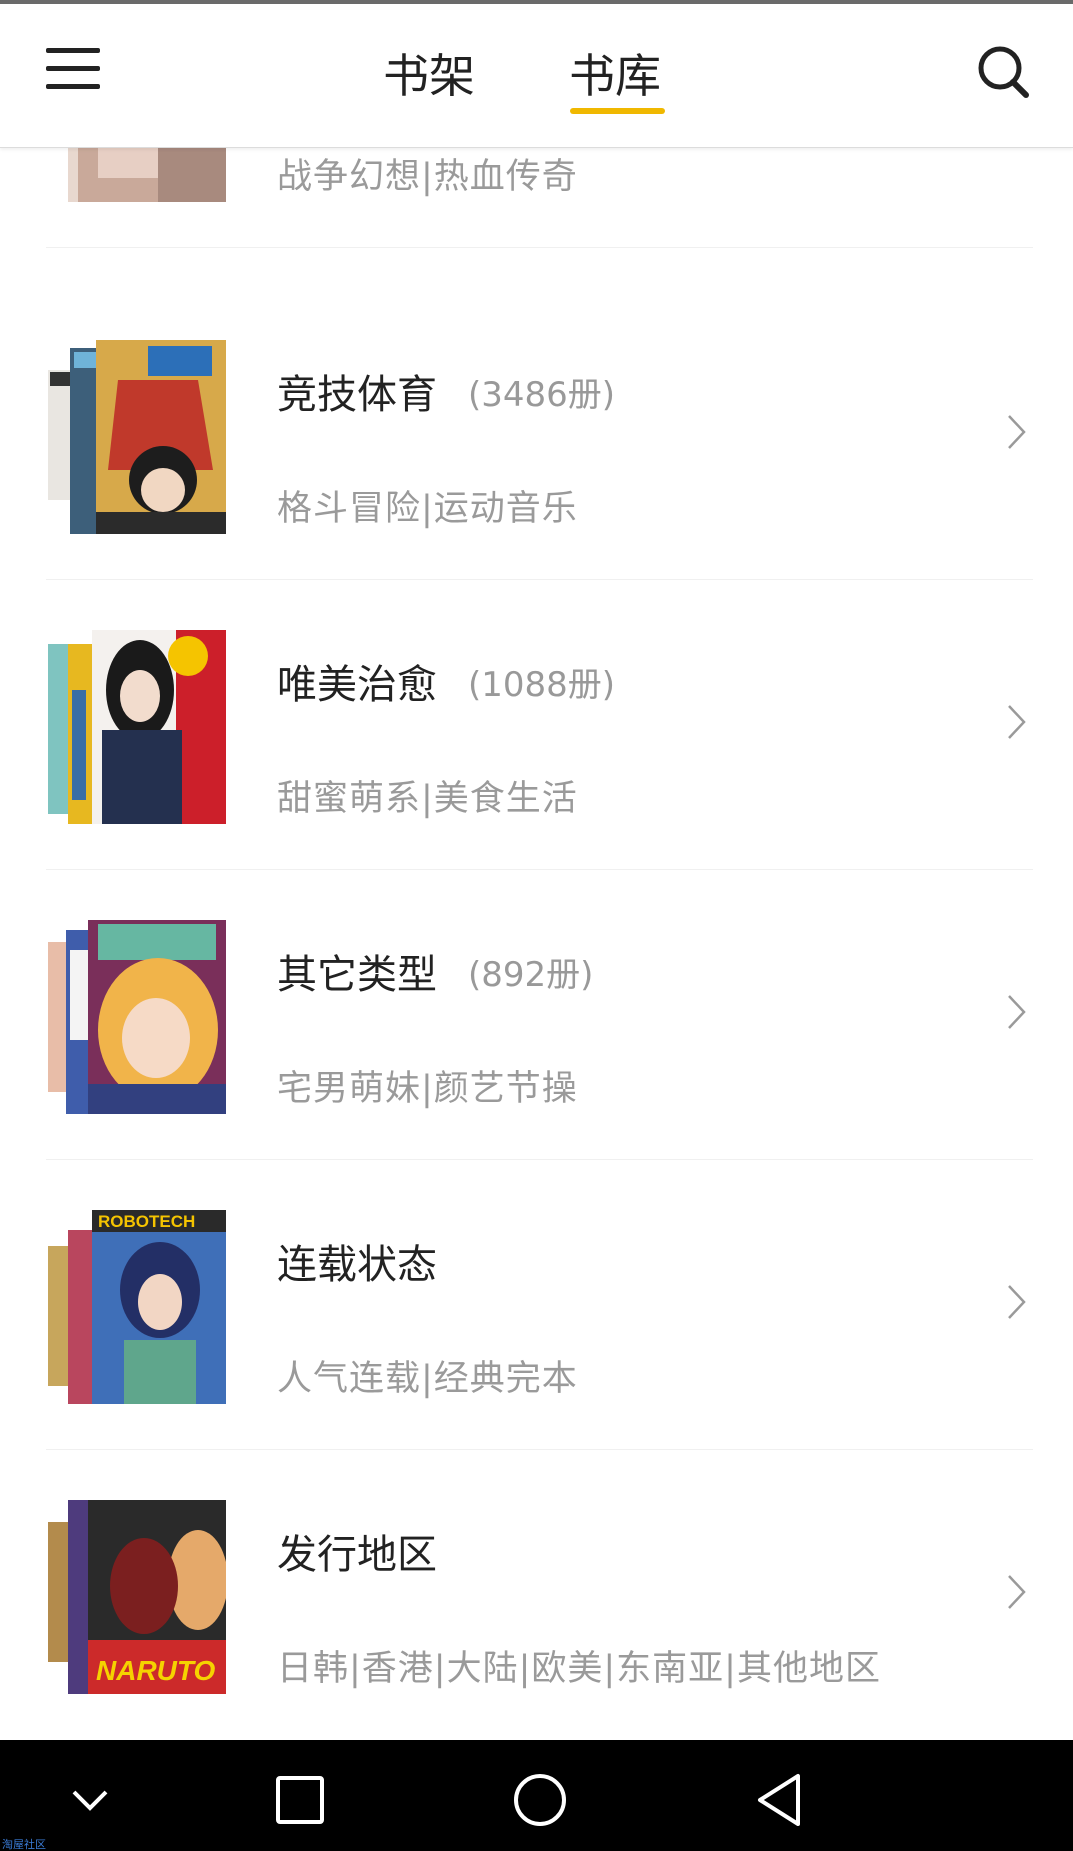 The height and width of the screenshot is (1851, 1073). What do you see at coordinates (1004, 72) in the screenshot?
I see `search-icon` at bounding box center [1004, 72].